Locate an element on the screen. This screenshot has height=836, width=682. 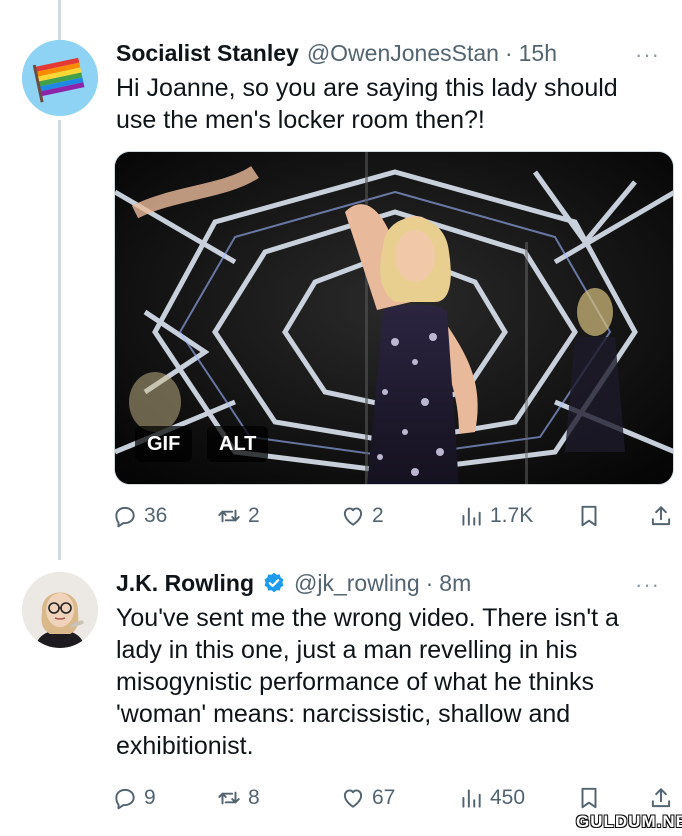
gif-badge: GIF is located at coordinates (164, 444).